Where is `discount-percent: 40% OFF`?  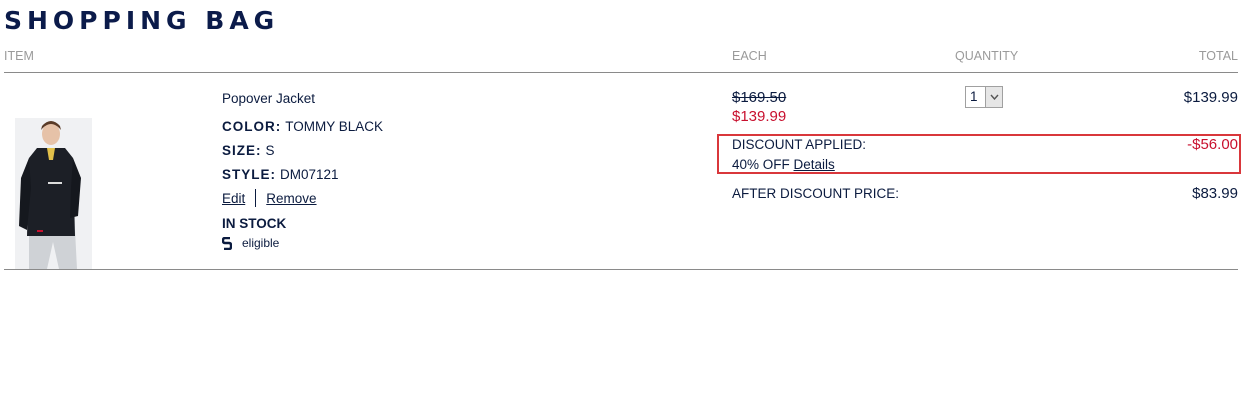
discount-percent: 40% OFF is located at coordinates (761, 164).